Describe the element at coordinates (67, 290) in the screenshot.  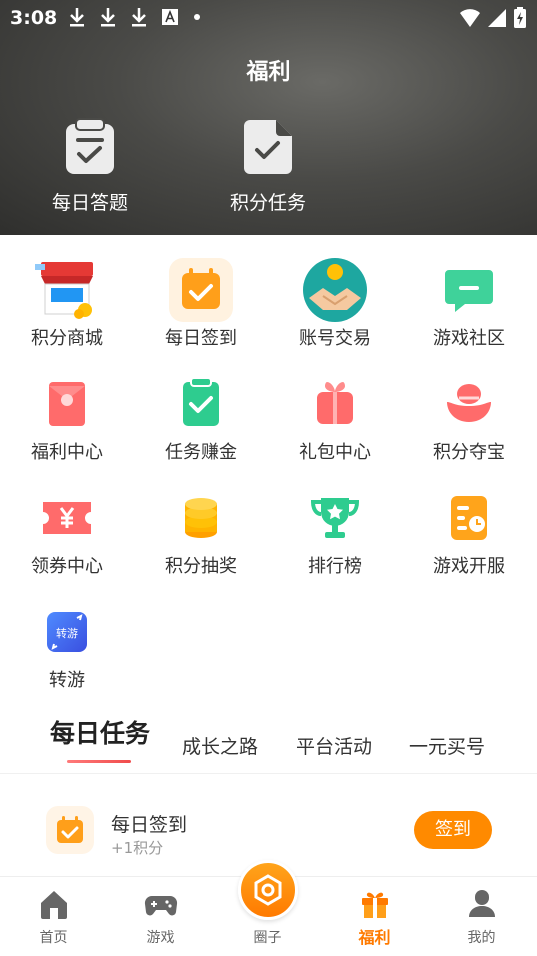
I see `points-mall-icon` at that location.